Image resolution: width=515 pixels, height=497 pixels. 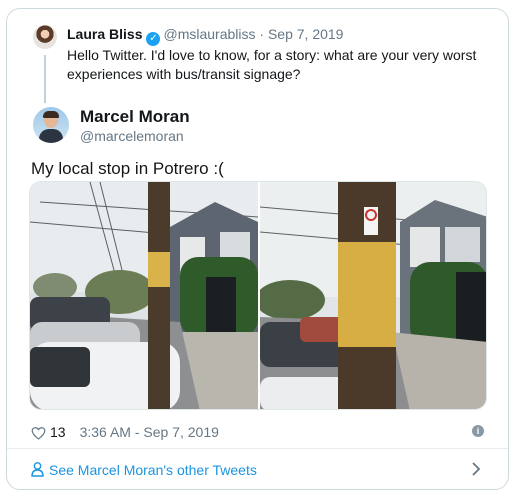 I want to click on tweet-text: My local stop in Potrero :(, so click(x=127, y=168).